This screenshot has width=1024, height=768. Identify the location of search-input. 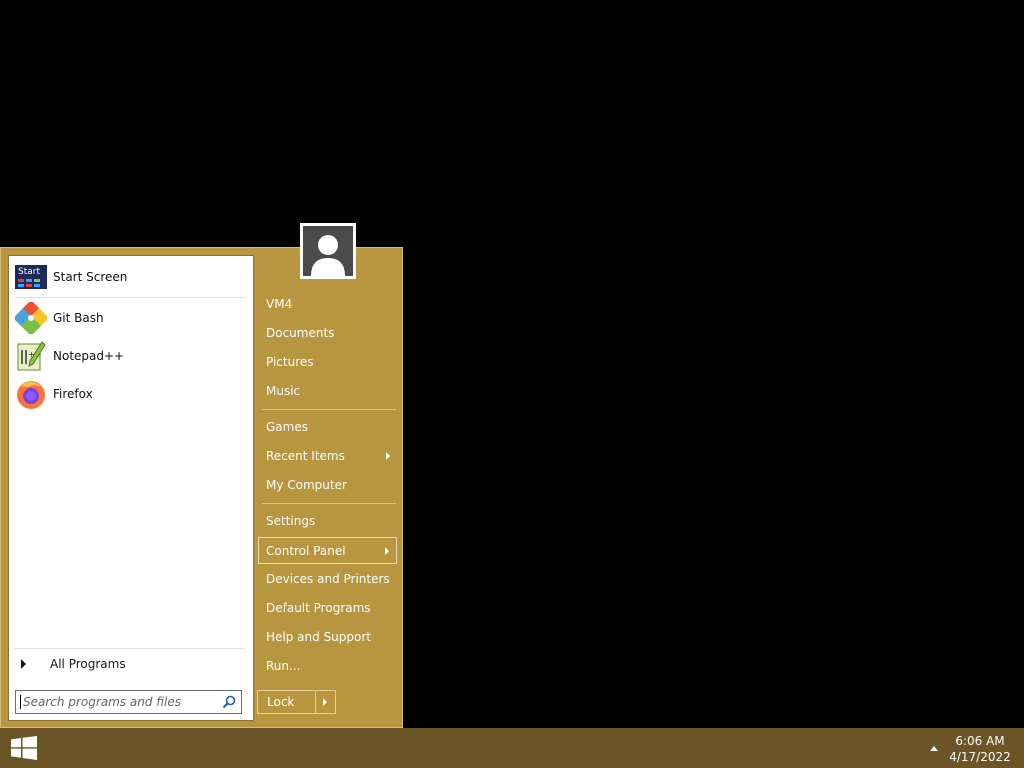
(118, 702).